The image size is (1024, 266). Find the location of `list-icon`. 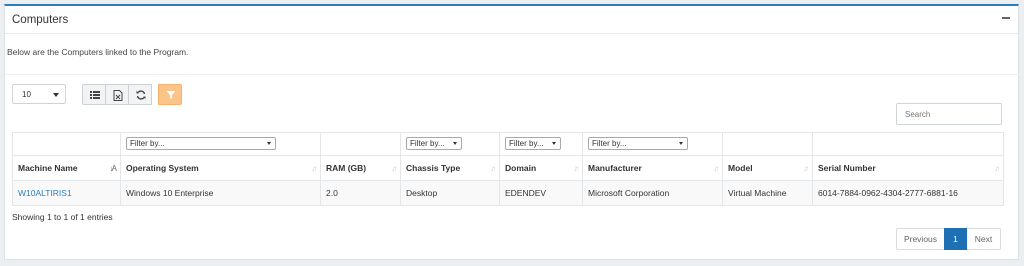

list-icon is located at coordinates (95, 95).